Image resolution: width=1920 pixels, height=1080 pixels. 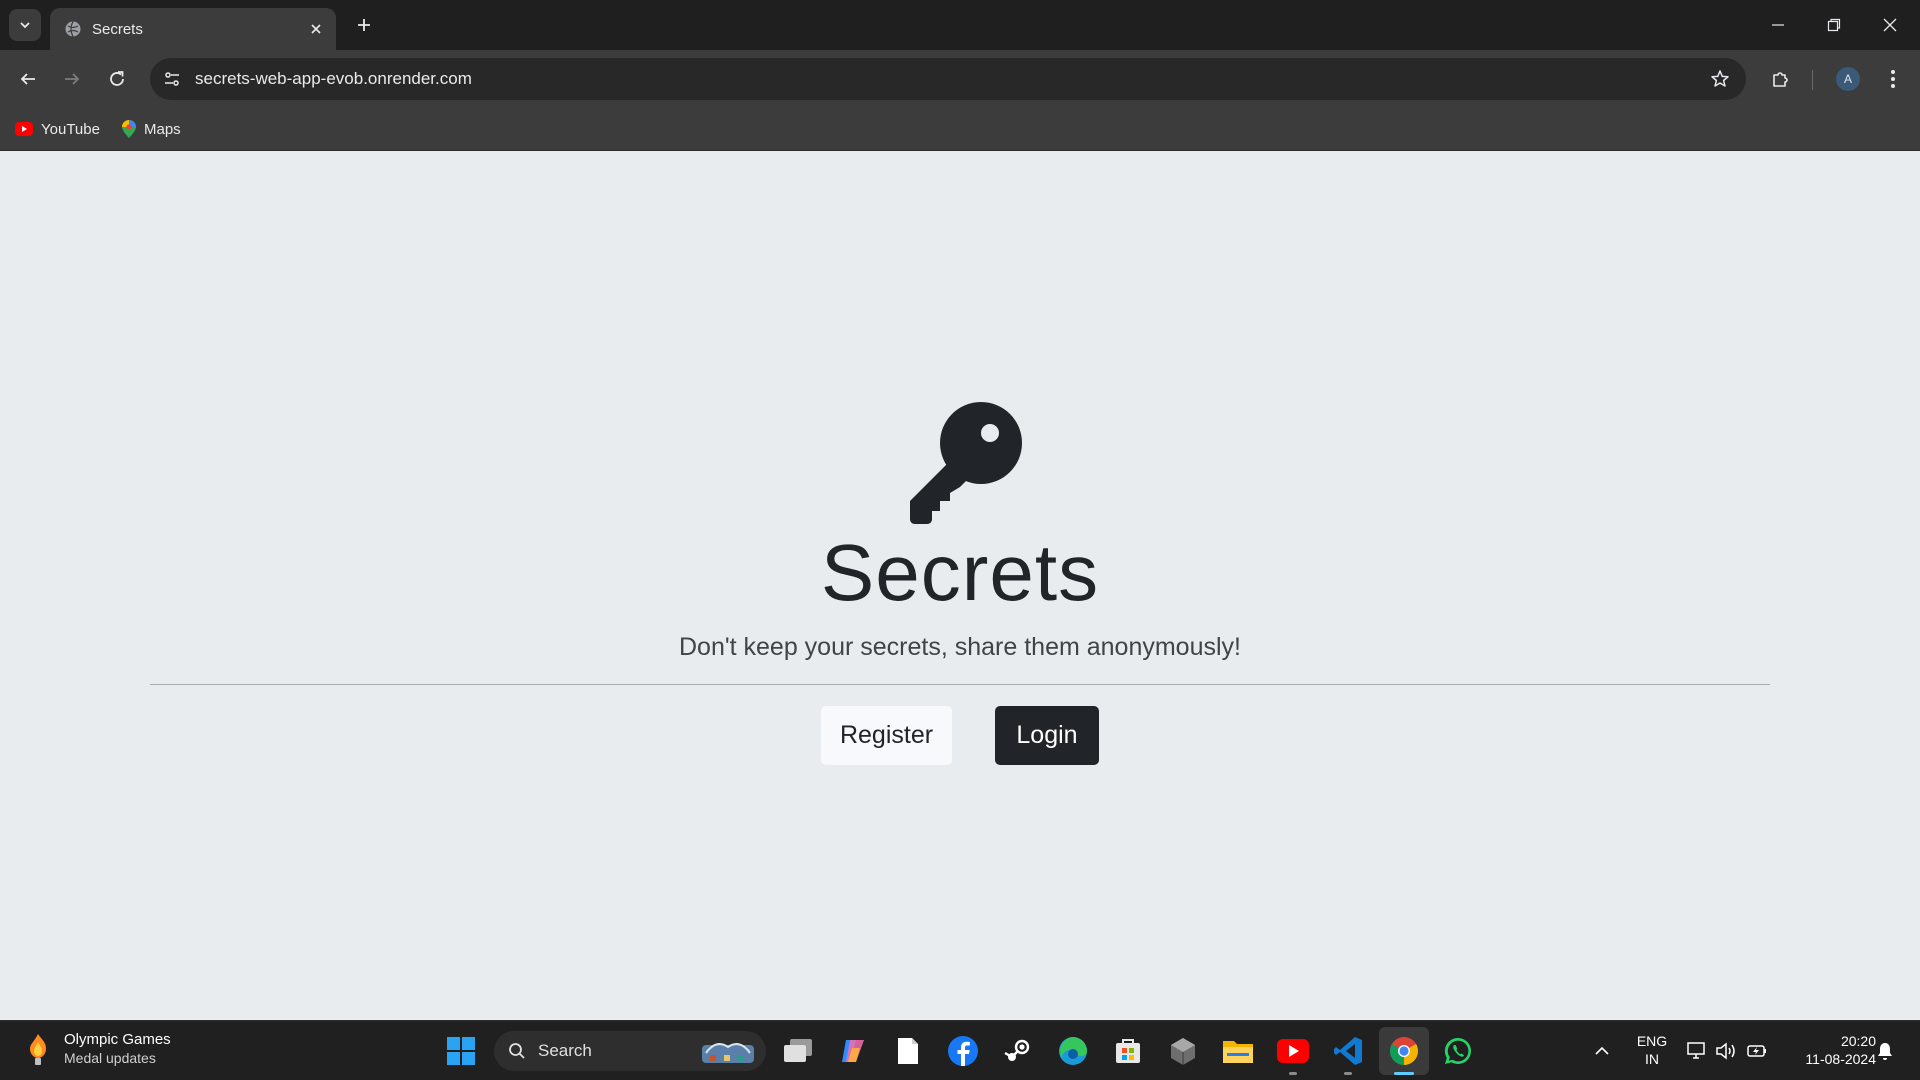 I want to click on tab-title: Secrets, so click(x=117, y=29).